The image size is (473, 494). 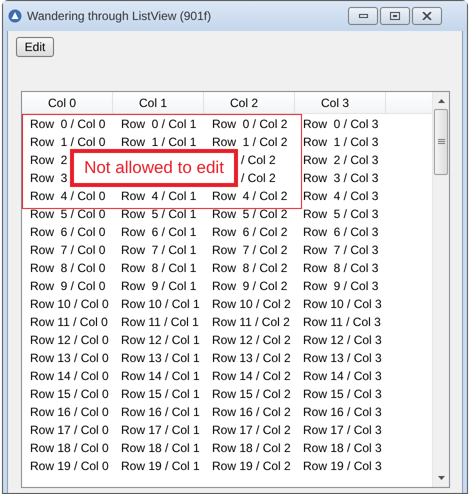 I want to click on table-cell: Row 8 / Col 2, so click(x=250, y=268).